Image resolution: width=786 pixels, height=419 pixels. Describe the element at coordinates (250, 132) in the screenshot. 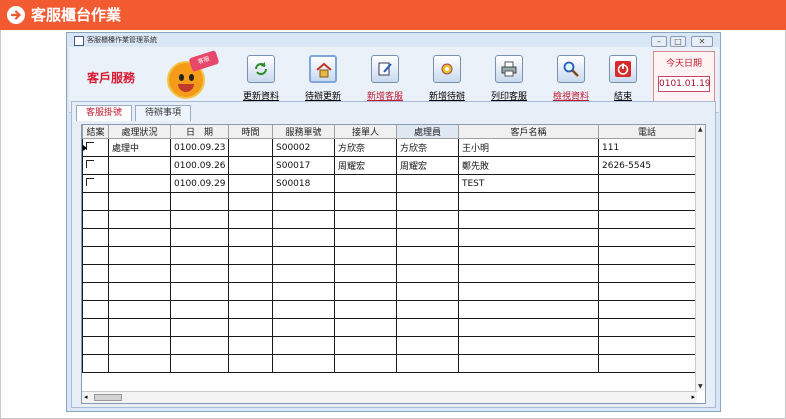

I see `col-header-time: 時間` at that location.